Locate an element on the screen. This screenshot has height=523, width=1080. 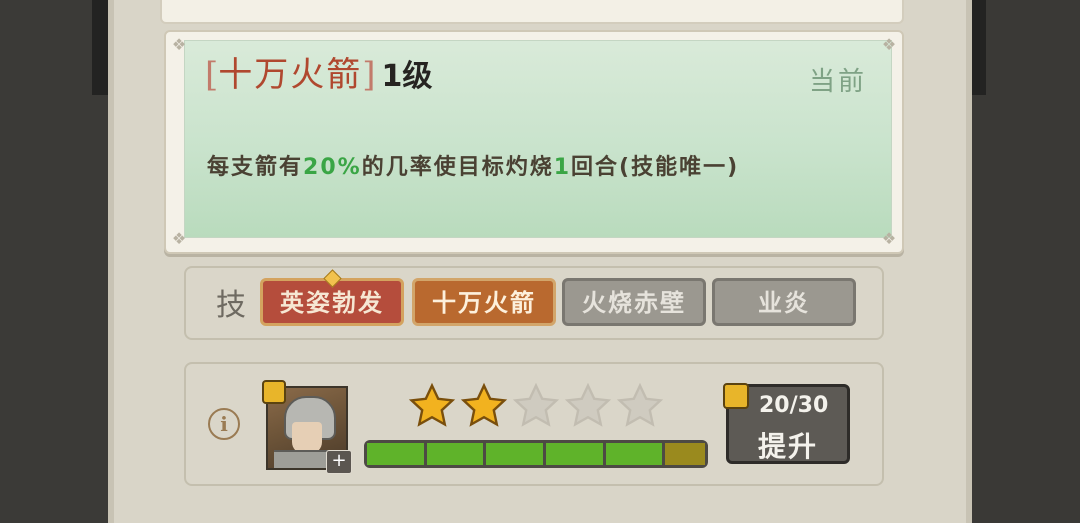
skill-bracket-close: ] is located at coordinates (369, 75).